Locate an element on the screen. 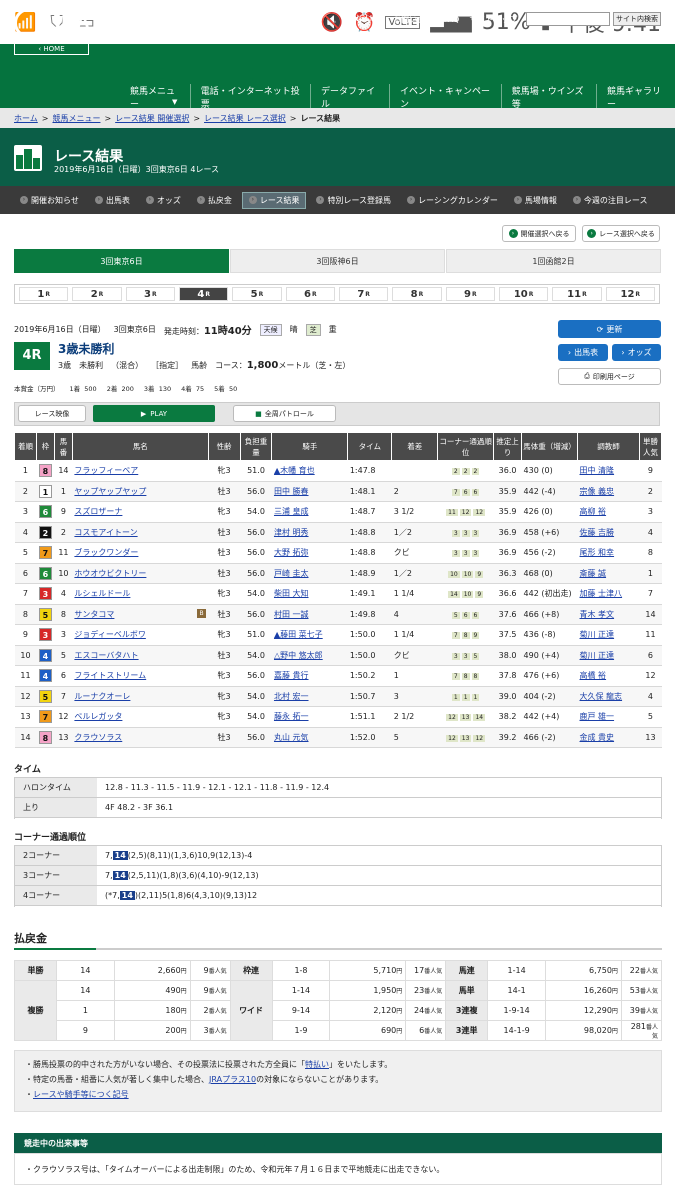 The height and width of the screenshot is (1200, 675). jockey-link: 柴田 大知 is located at coordinates (291, 593).